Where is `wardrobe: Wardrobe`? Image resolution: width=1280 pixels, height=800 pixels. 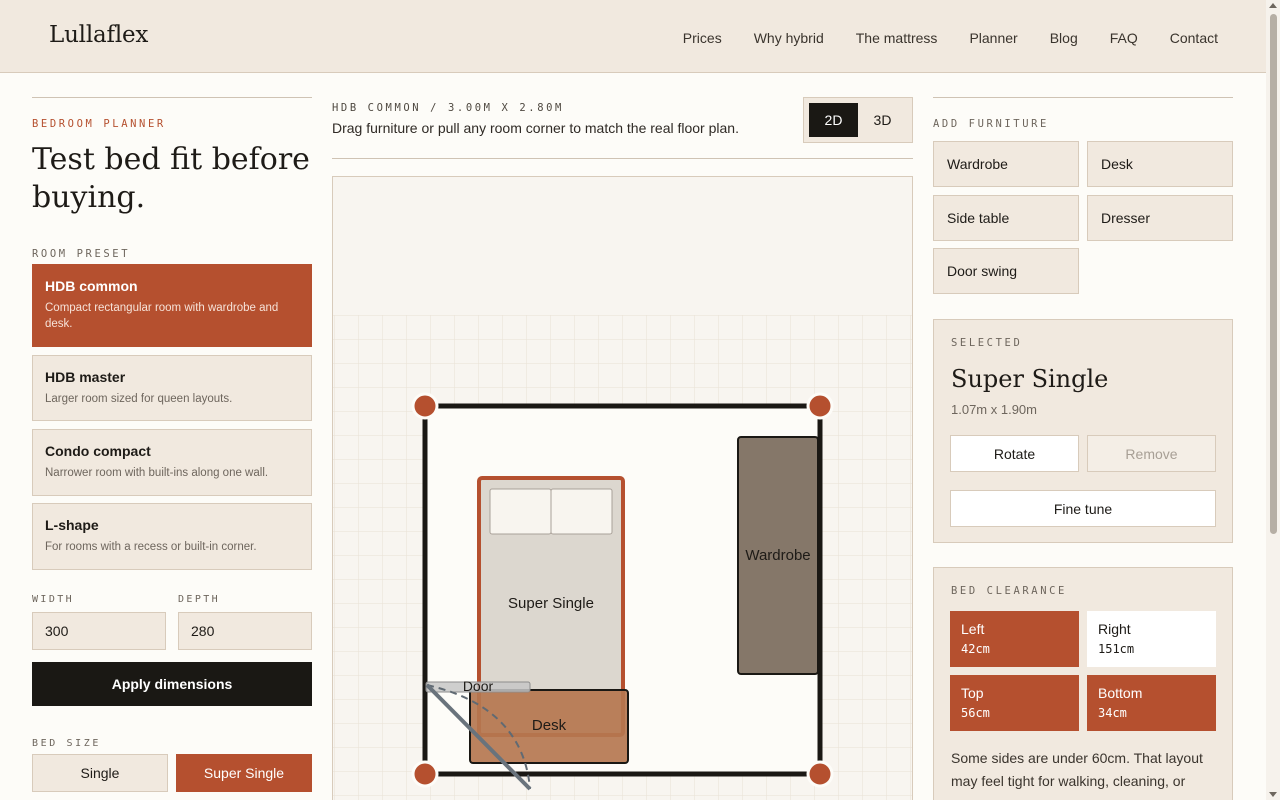
wardrobe: Wardrobe is located at coordinates (778, 555).